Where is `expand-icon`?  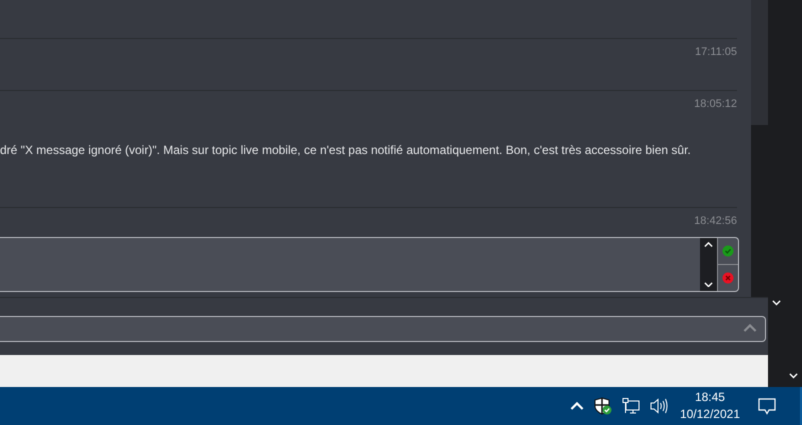
expand-icon is located at coordinates (750, 328).